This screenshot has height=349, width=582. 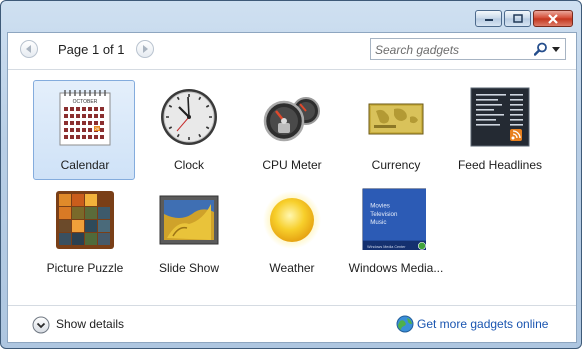 What do you see at coordinates (384, 214) in the screenshot?
I see `media-menu-television: Television` at bounding box center [384, 214].